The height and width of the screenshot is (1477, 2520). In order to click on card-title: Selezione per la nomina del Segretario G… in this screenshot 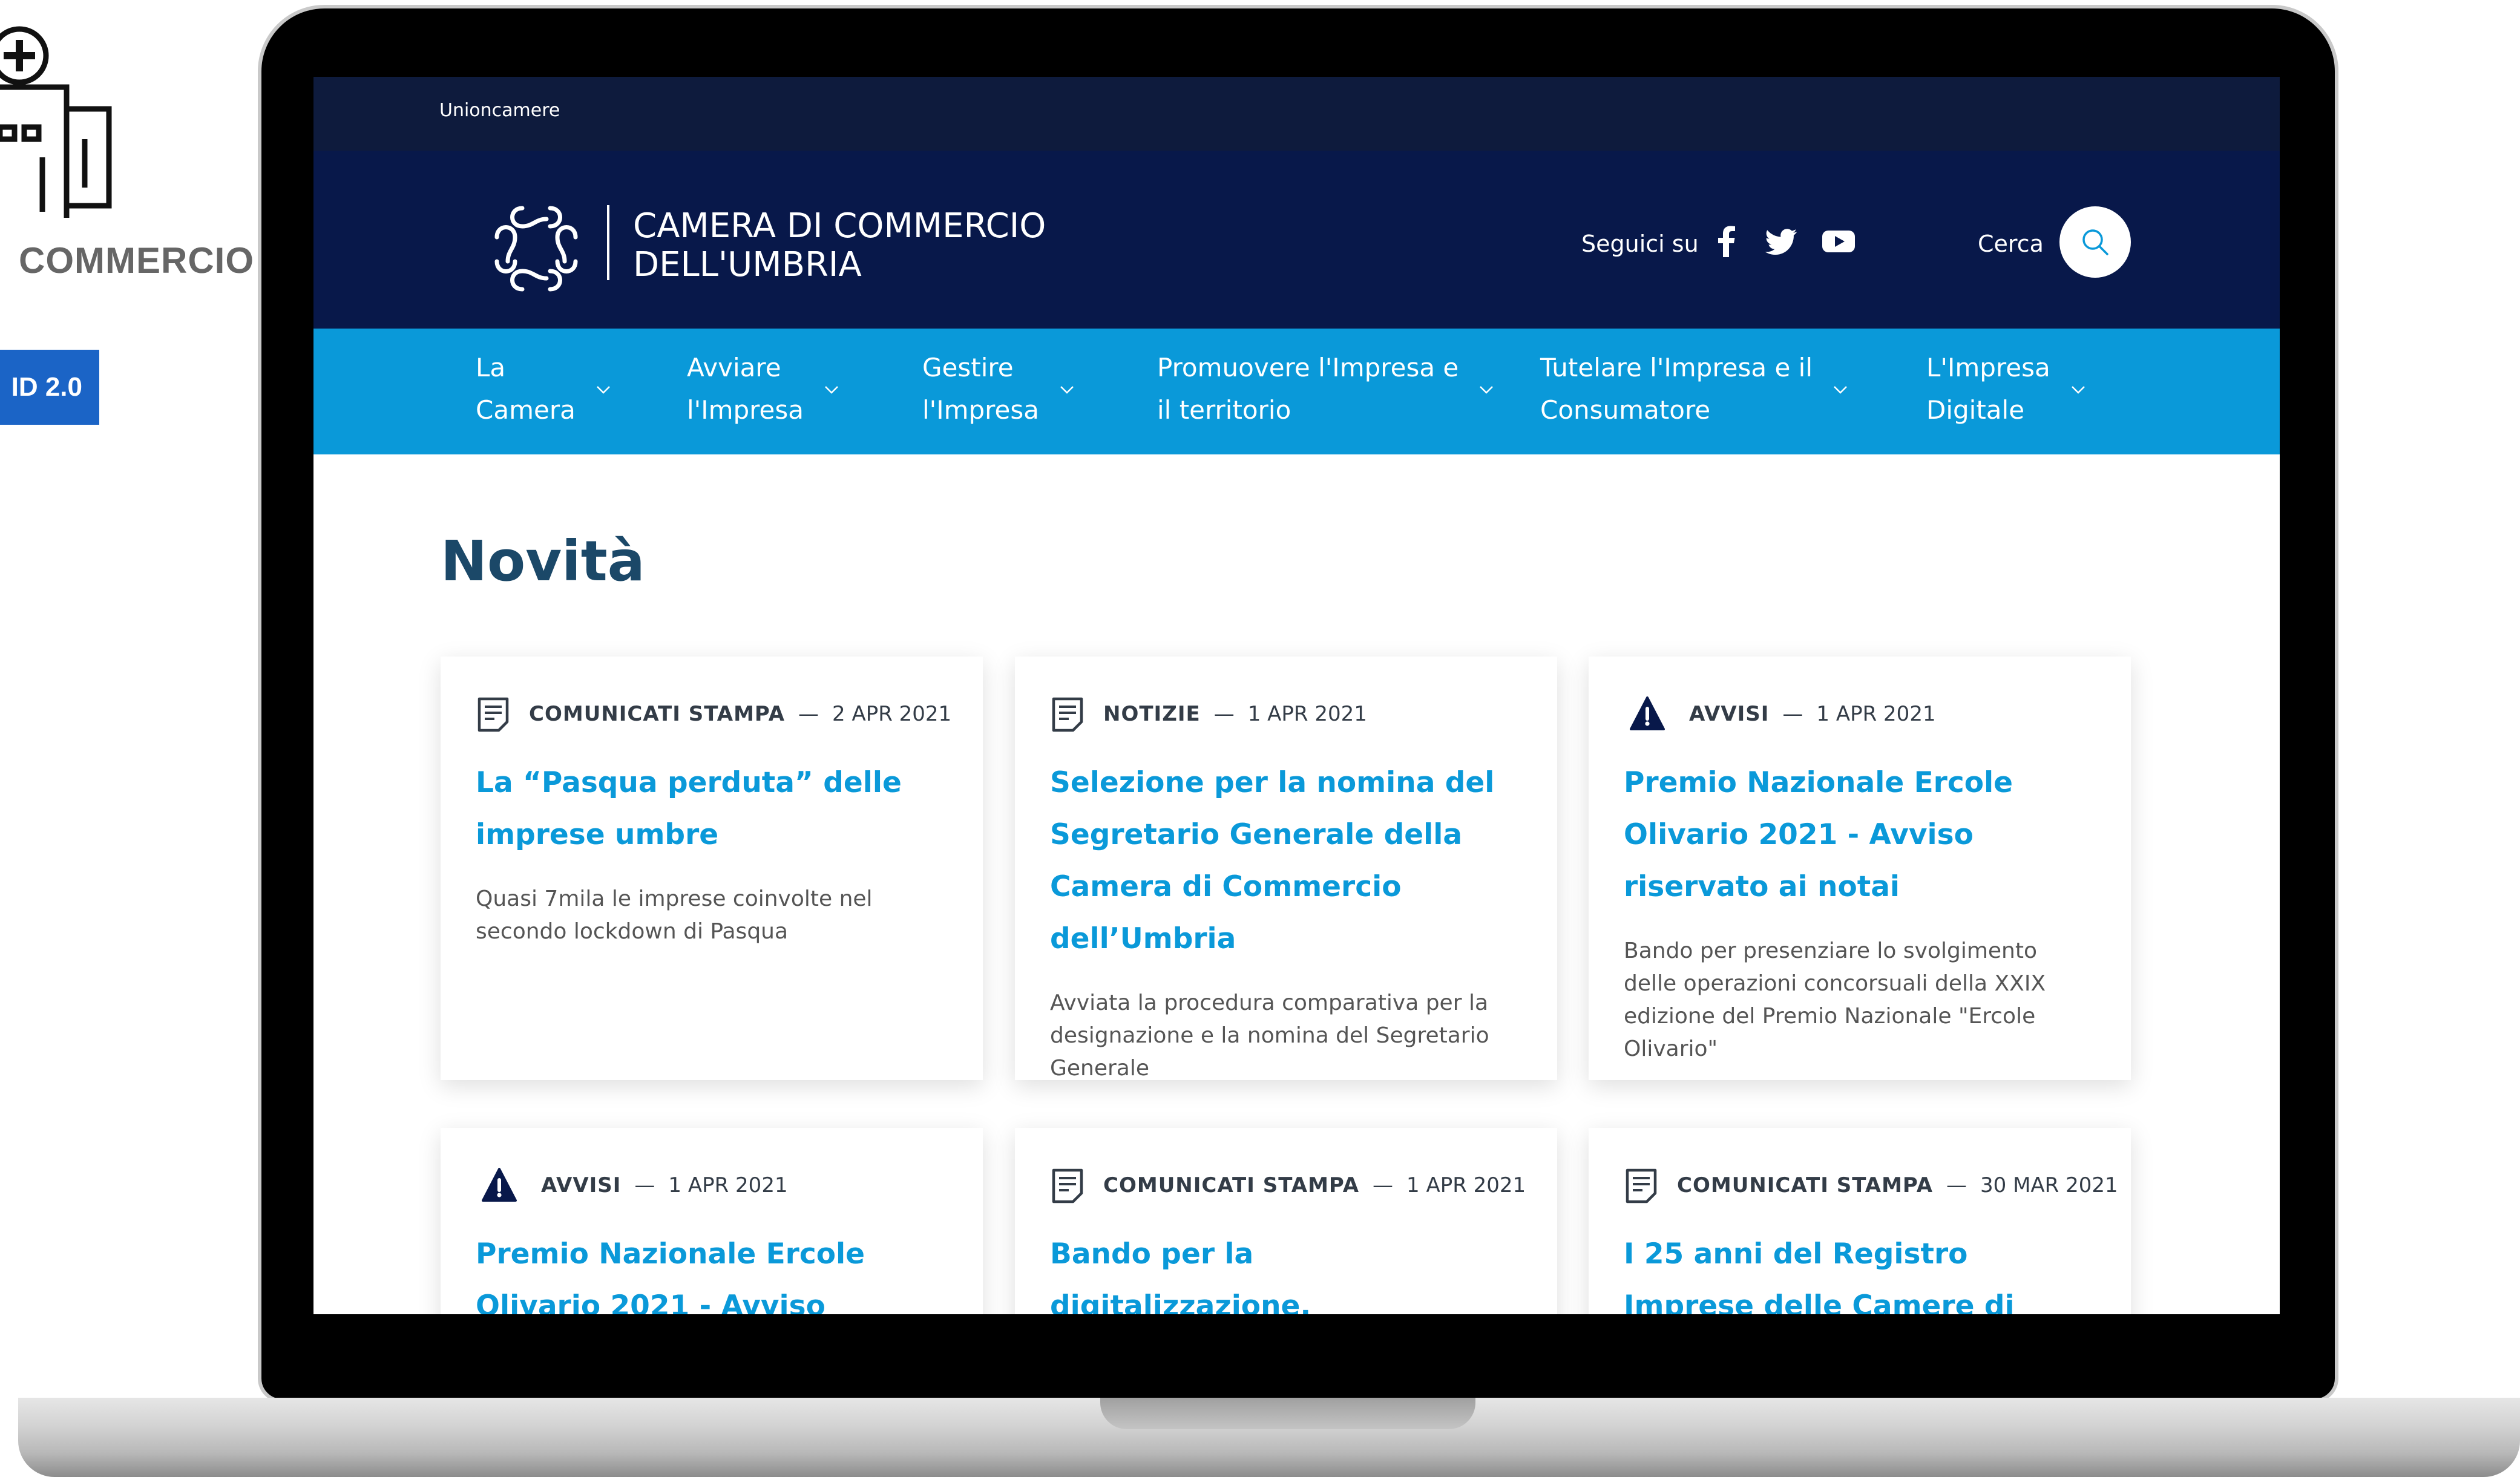, I will do `click(1286, 861)`.